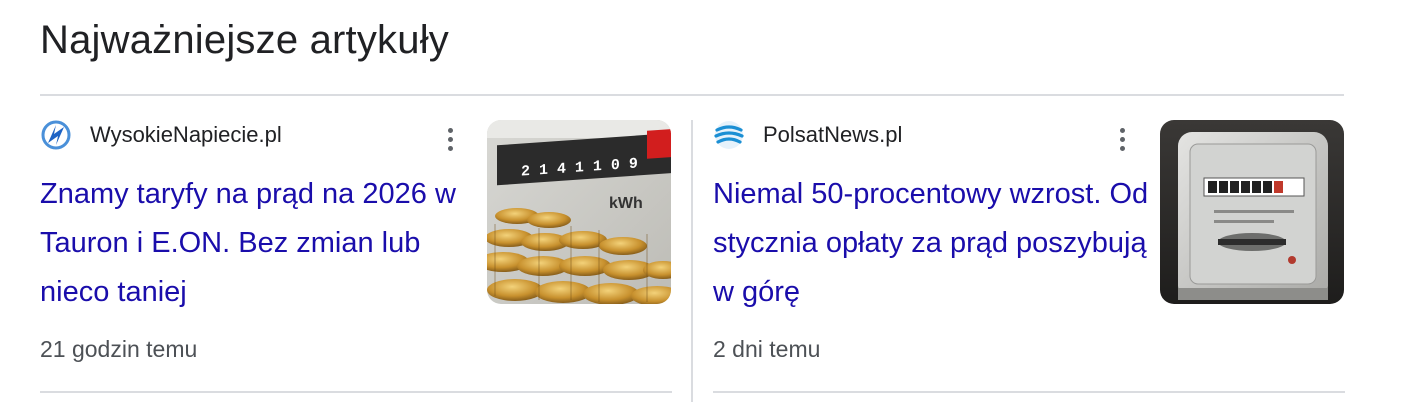  Describe the element at coordinates (119, 349) in the screenshot. I see `article-timestamp: 21 godzin temu` at that location.